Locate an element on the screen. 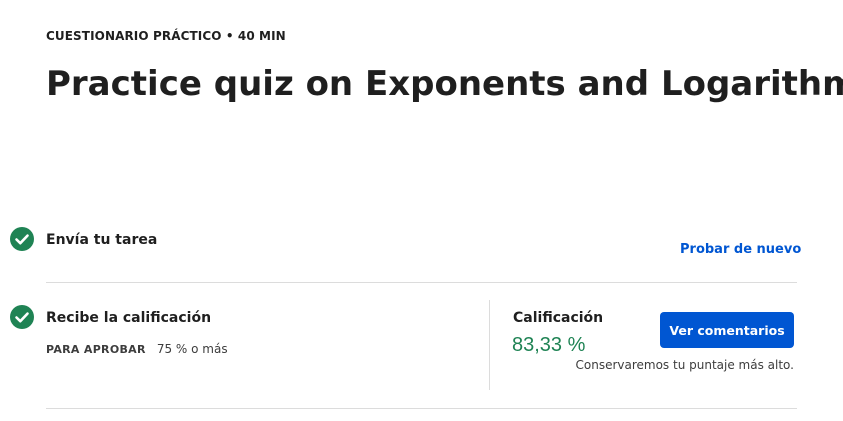 Image resolution: width=843 pixels, height=421 pixels. passing-requirement: PARA APROBAR 75 % o más is located at coordinates (137, 347).